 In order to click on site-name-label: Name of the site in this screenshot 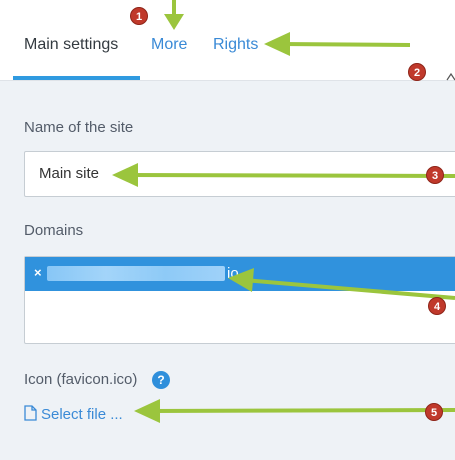, I will do `click(79, 127)`.